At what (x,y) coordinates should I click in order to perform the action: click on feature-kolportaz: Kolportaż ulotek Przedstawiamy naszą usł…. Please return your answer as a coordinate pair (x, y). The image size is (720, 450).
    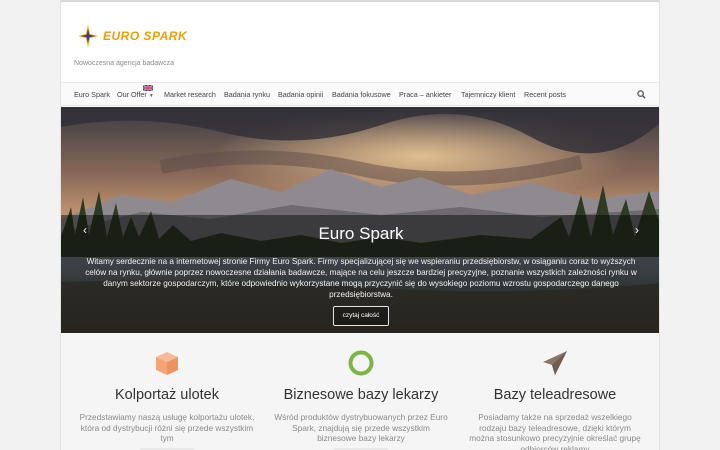
    Looking at the image, I should click on (167, 391).